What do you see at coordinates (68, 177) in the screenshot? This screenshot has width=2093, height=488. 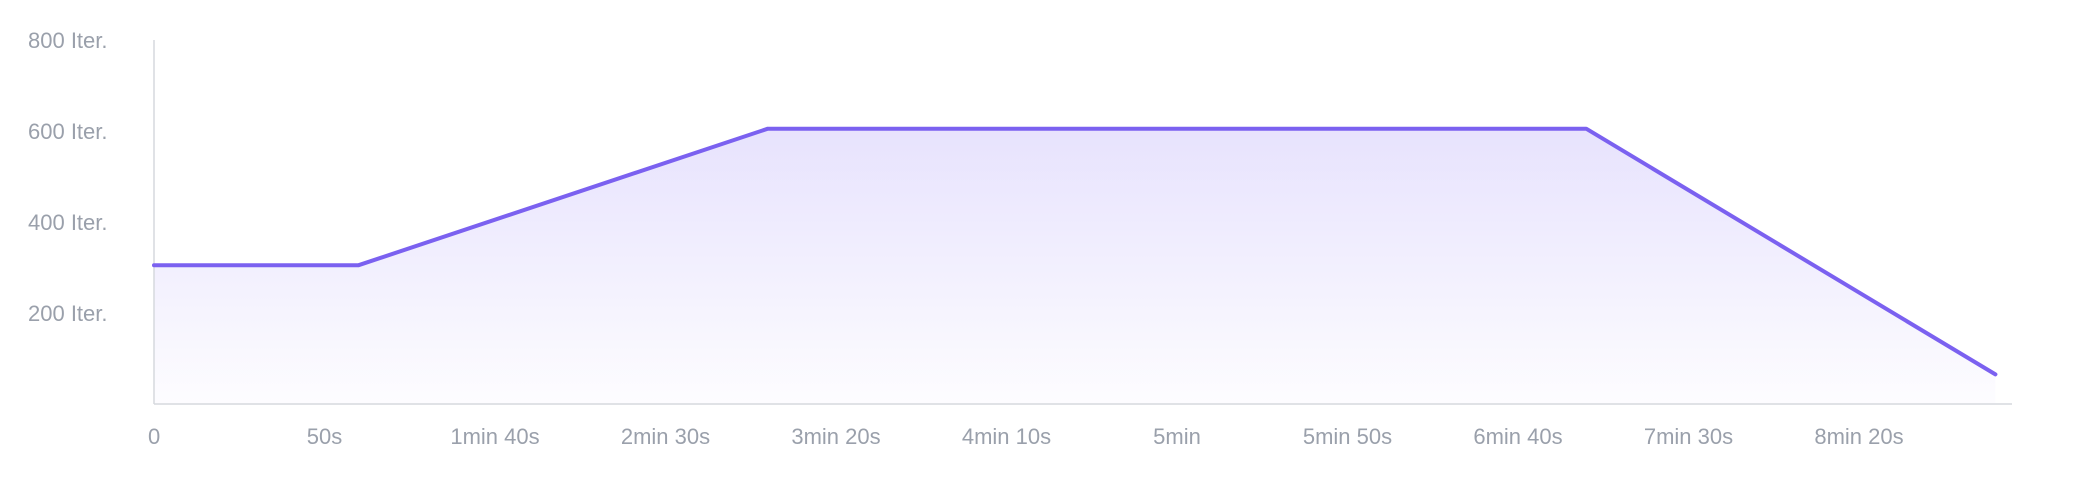 I see `y-tick-labels: 200 Iter. 400 Iter. 600 Iter. 800 Iter.` at bounding box center [68, 177].